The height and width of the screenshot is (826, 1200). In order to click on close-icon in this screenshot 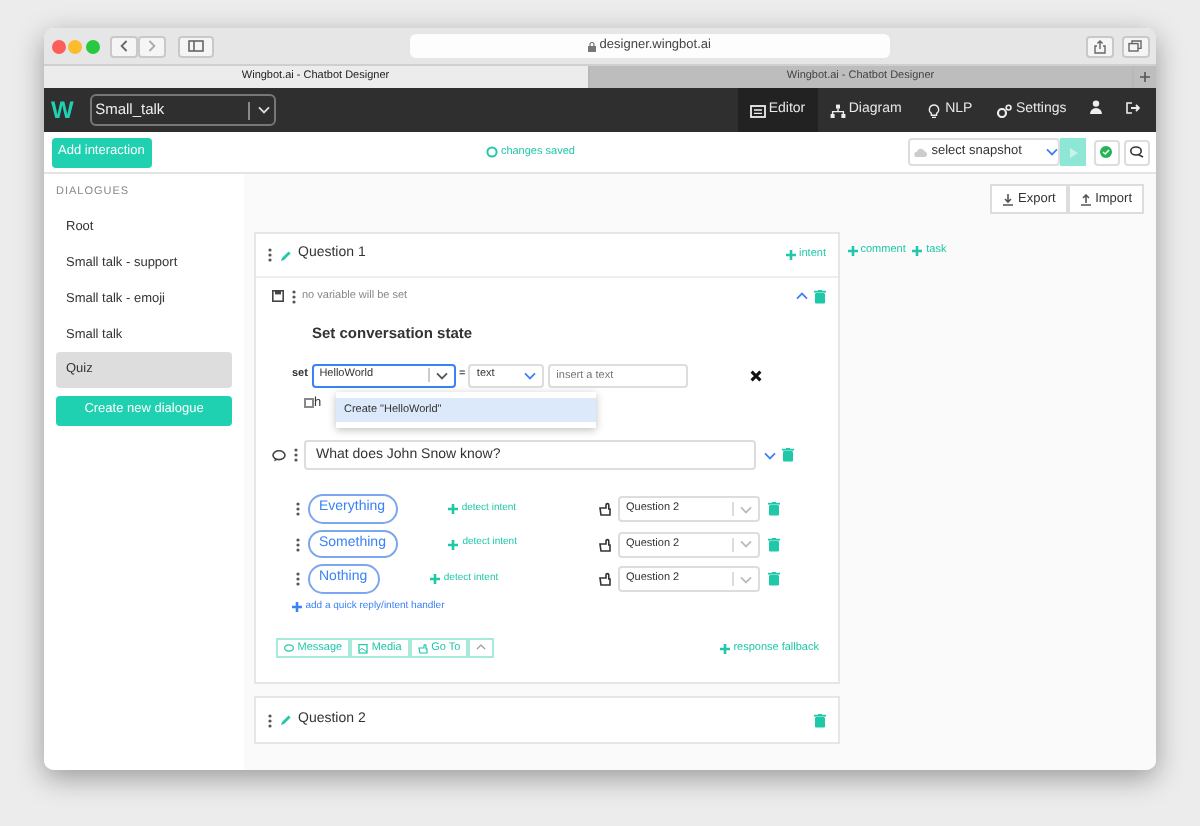, I will do `click(756, 375)`.